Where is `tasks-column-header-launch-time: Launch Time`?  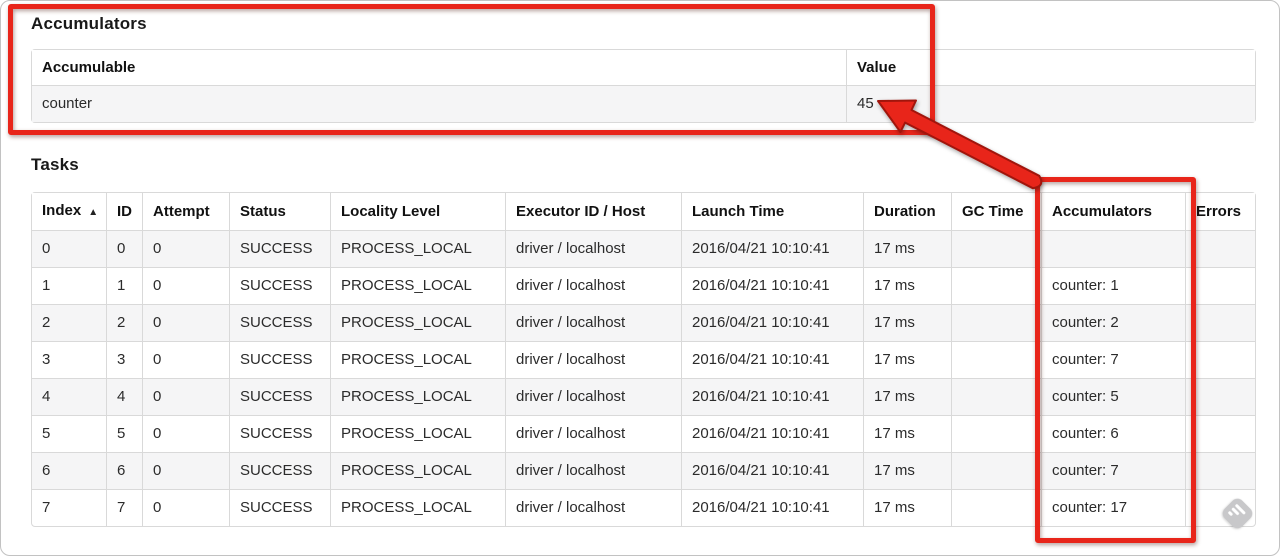
tasks-column-header-launch-time: Launch Time is located at coordinates (773, 212).